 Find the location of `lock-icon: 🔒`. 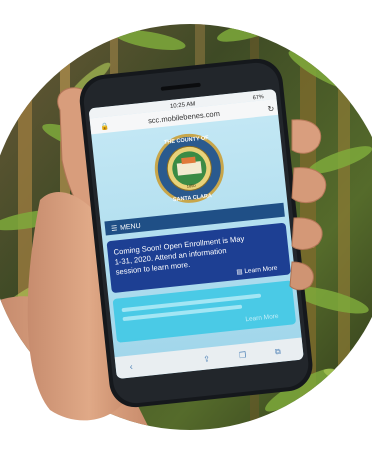

lock-icon: 🔒 is located at coordinates (105, 127).